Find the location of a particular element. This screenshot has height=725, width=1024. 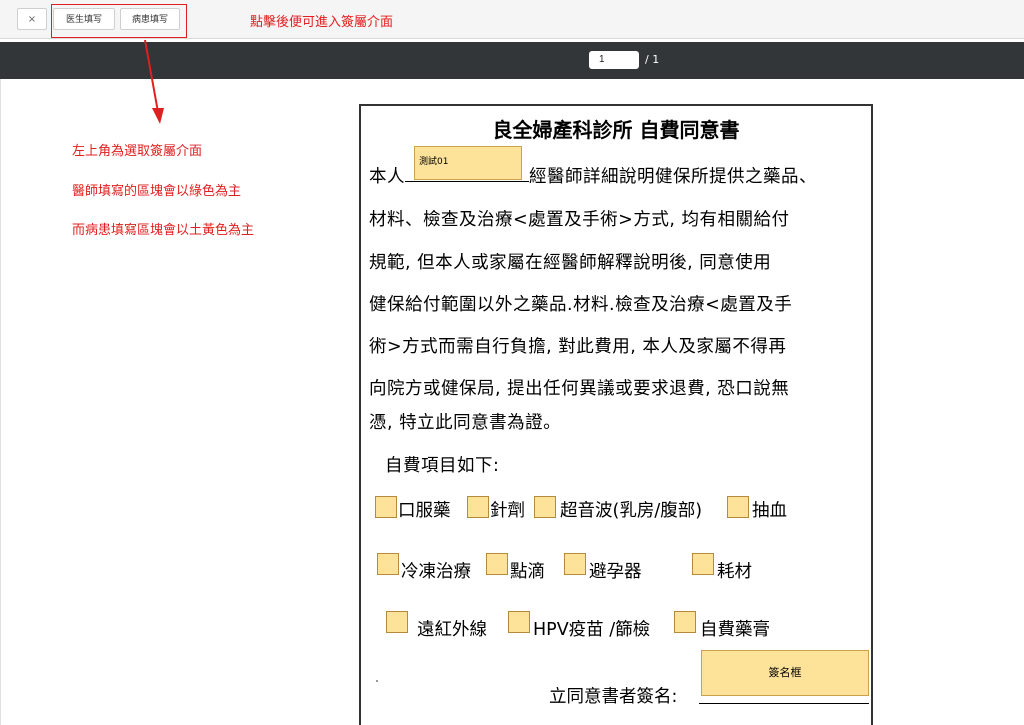

item-label-cryotherapy: 冷凍治療 is located at coordinates (436, 572).